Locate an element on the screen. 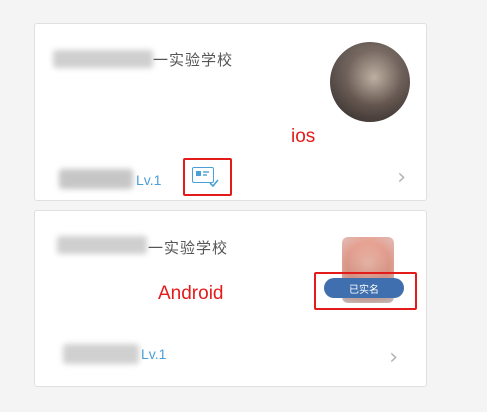  avatar-blur is located at coordinates (370, 82).